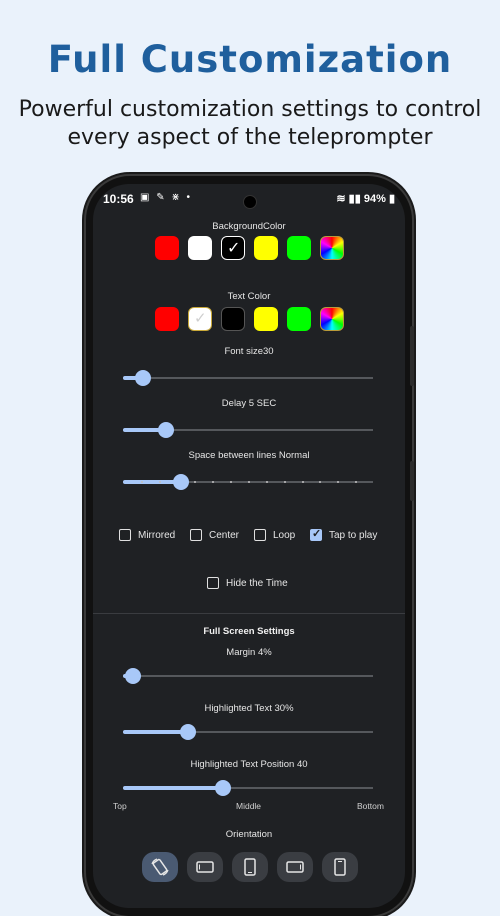 The image size is (500, 916). Describe the element at coordinates (249, 764) in the screenshot. I see `highlighted-position-label: Highlighted Text Position 40` at that location.